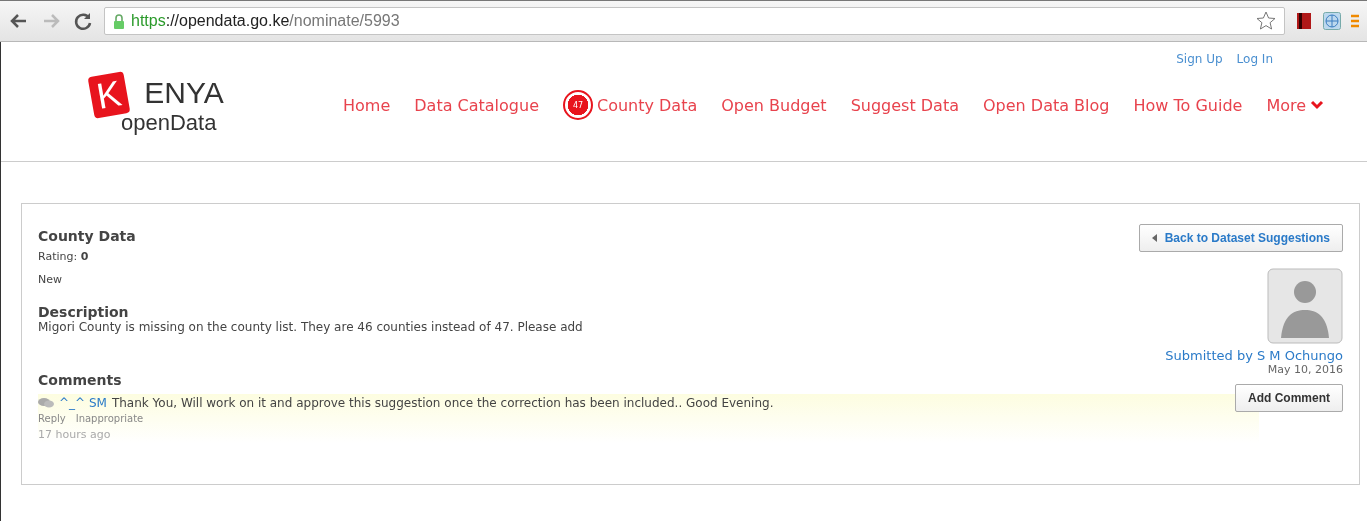  I want to click on comment-author: ^_^ SM, so click(83, 403).